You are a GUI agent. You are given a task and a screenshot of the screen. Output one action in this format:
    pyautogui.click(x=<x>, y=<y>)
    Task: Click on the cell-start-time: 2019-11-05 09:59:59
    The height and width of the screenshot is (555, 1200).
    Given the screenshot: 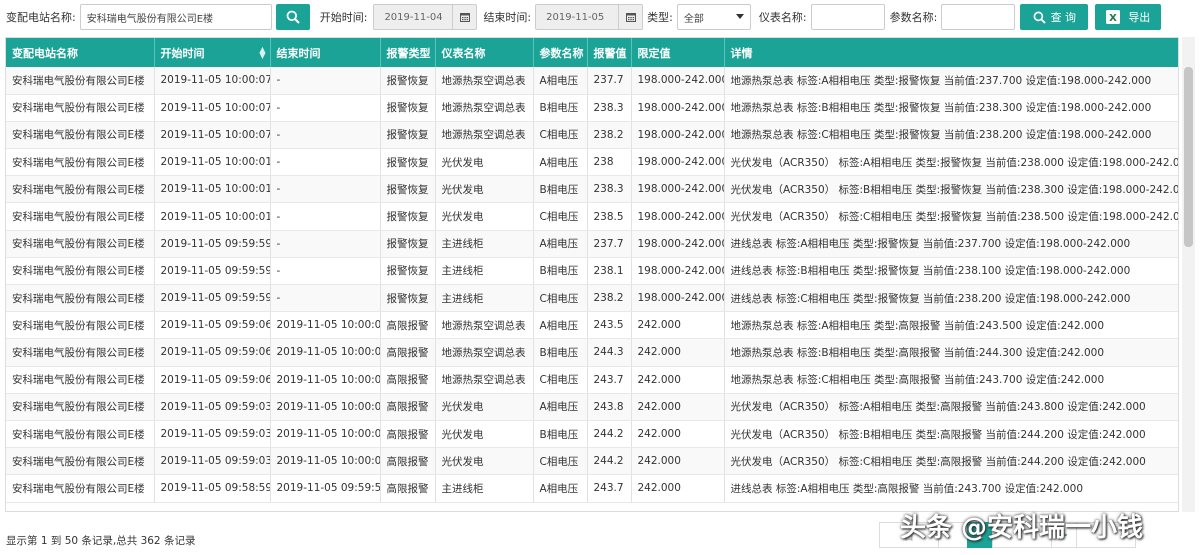 What is the action you would take?
    pyautogui.click(x=212, y=271)
    